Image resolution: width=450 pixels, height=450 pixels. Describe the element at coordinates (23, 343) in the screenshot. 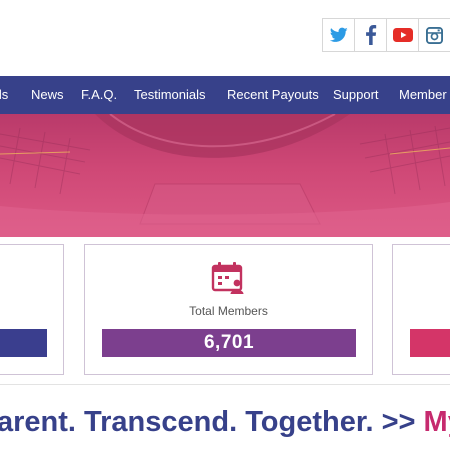

I see `stat-bar-left` at that location.